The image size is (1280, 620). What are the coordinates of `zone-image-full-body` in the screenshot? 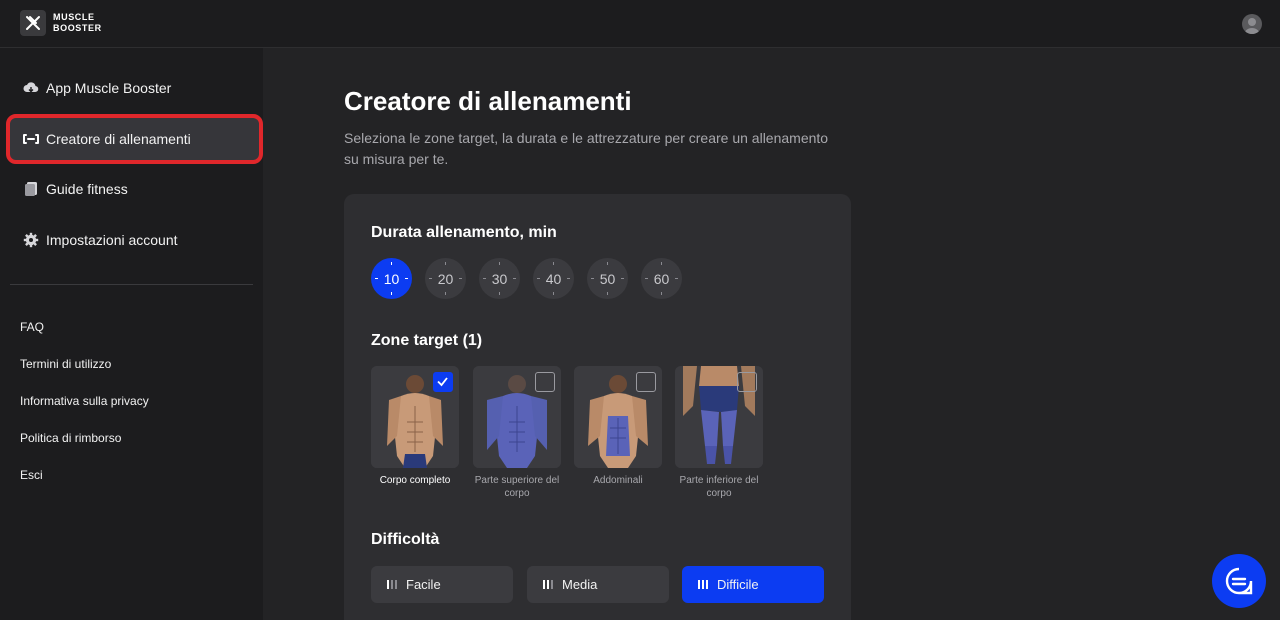 It's located at (415, 417).